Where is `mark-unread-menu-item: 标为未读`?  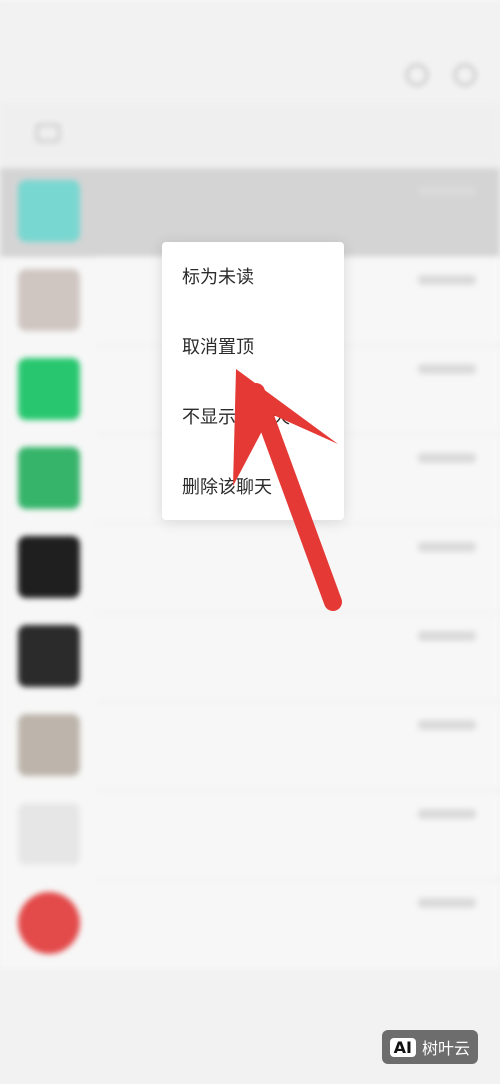 mark-unread-menu-item: 标为未读 is located at coordinates (257, 278).